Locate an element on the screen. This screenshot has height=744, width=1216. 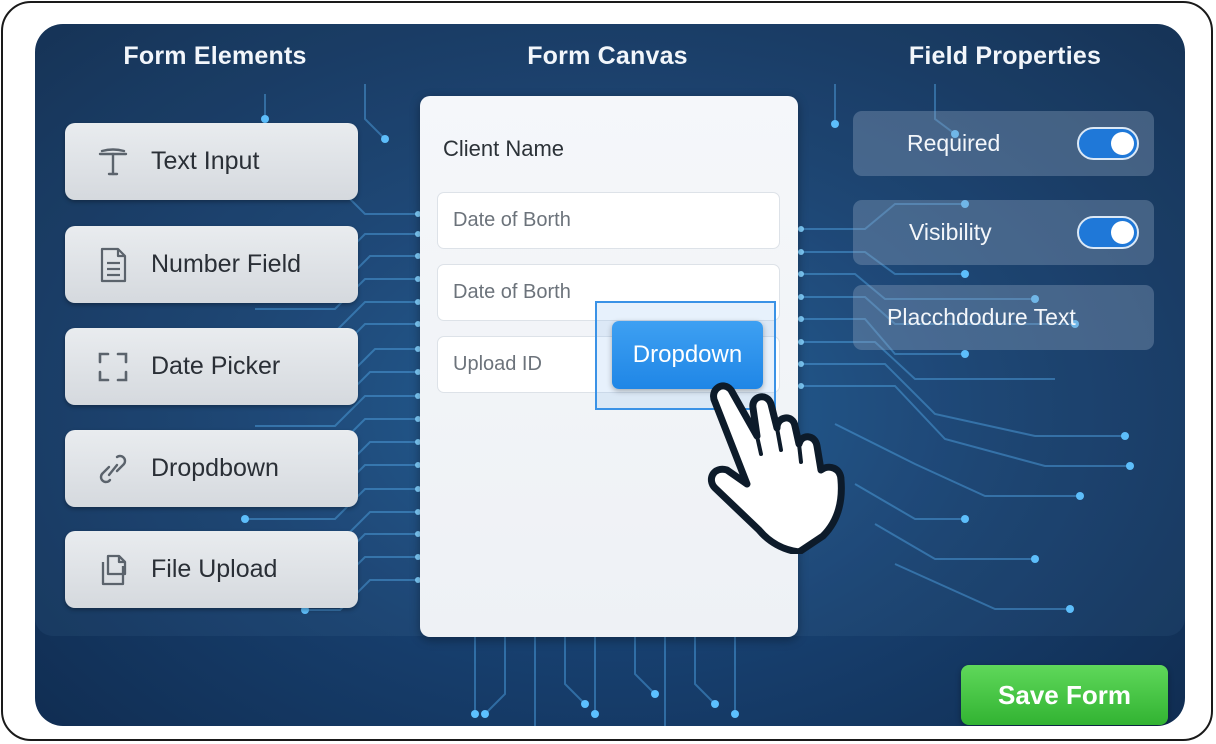
file-upload-icon is located at coordinates (113, 570).